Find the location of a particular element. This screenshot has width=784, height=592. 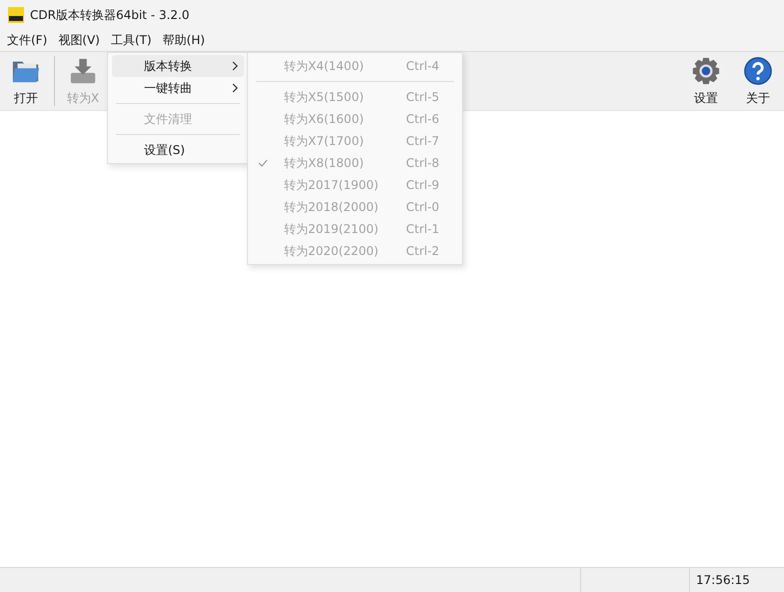

app-logo-icon is located at coordinates (16, 15).